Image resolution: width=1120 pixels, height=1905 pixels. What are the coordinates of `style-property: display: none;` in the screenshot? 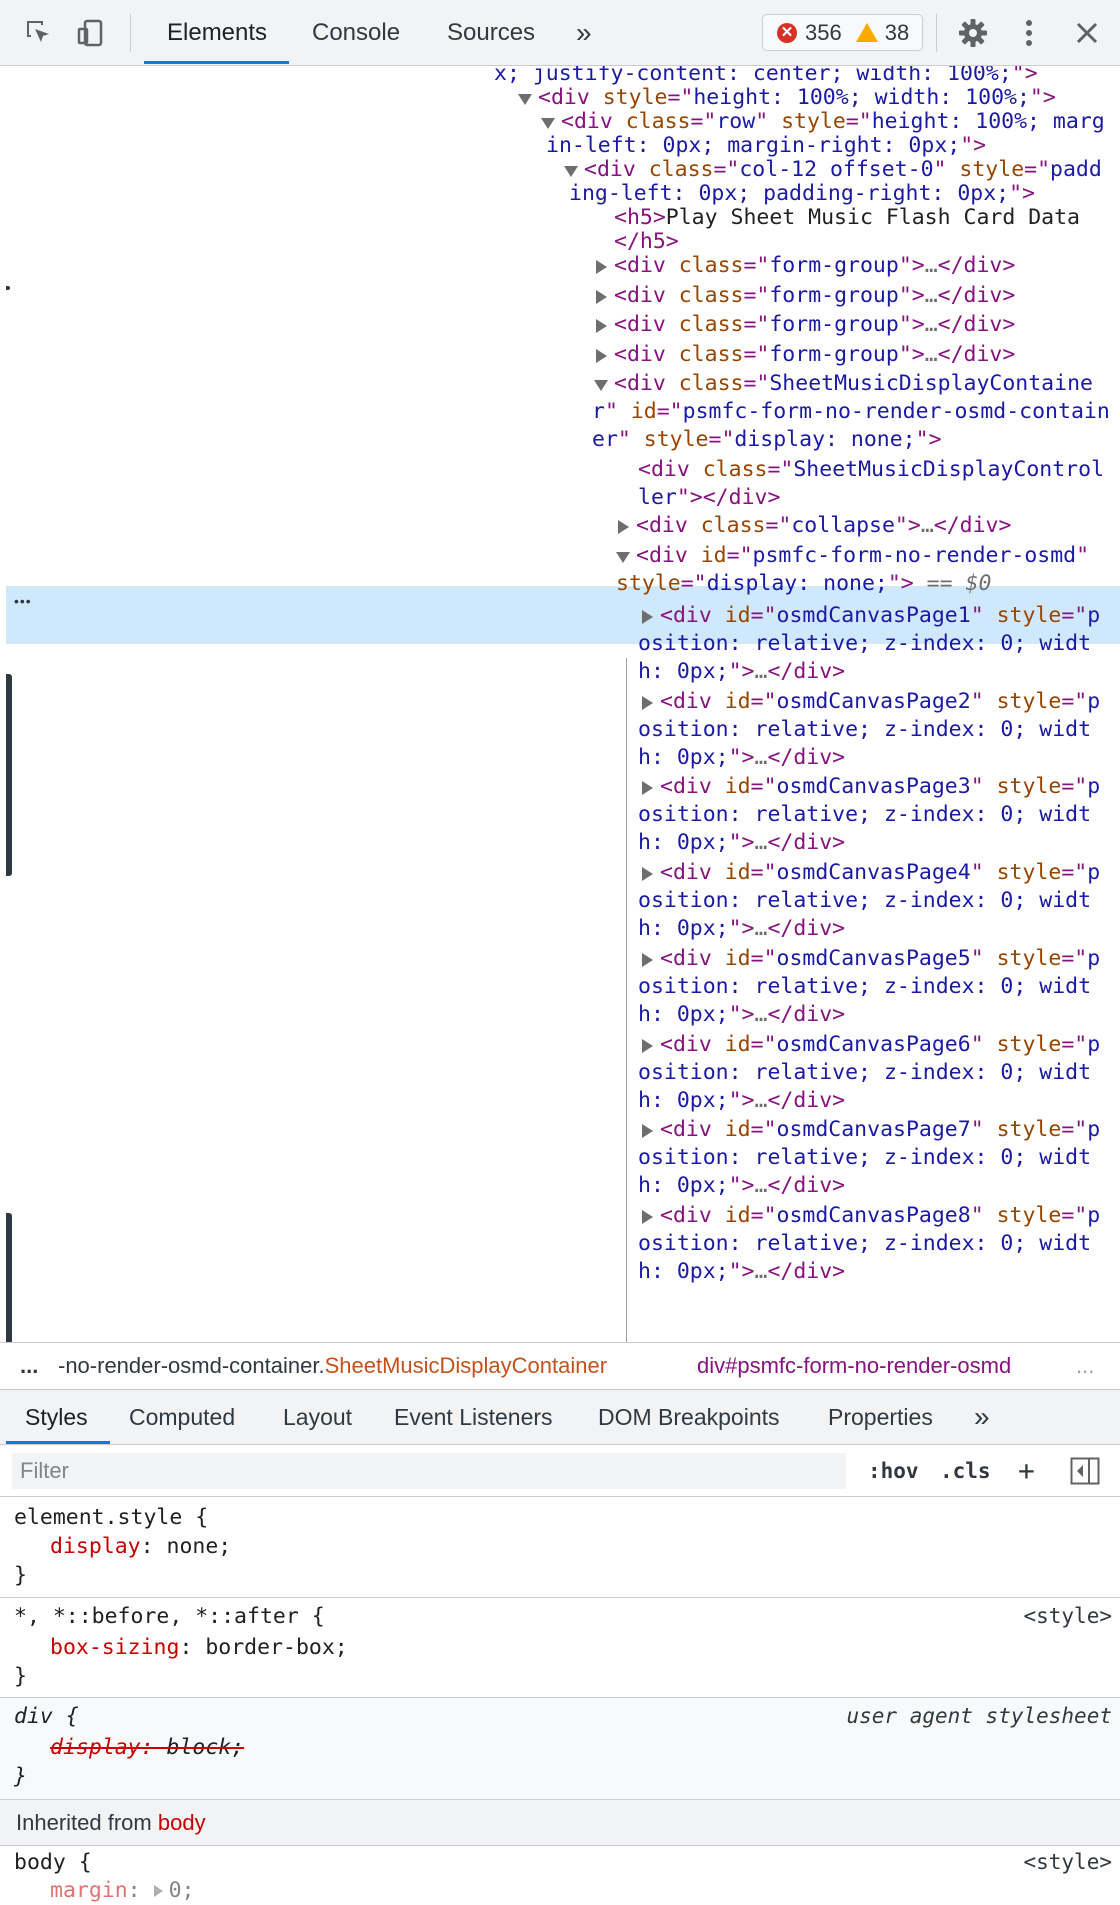 It's located at (140, 1546).